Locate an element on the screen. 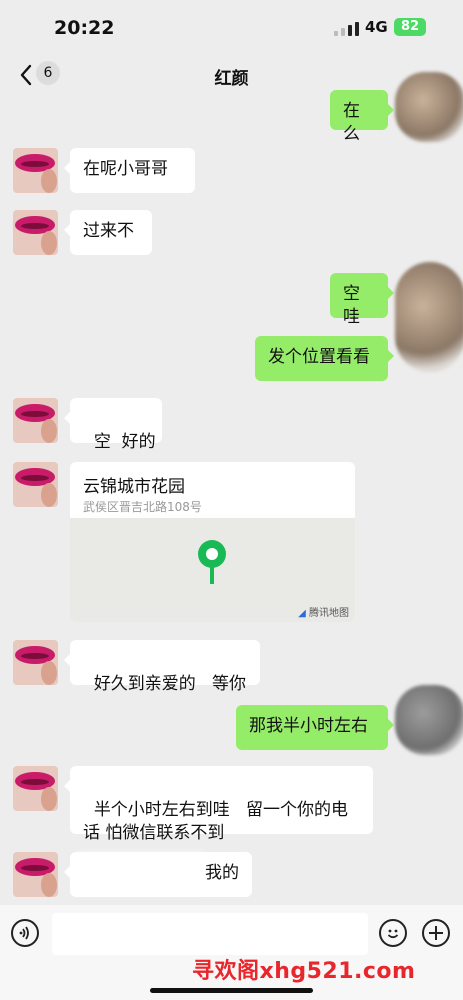 This screenshot has width=463, height=1000. message-bubble-out: 空哇 is located at coordinates (362, 300).